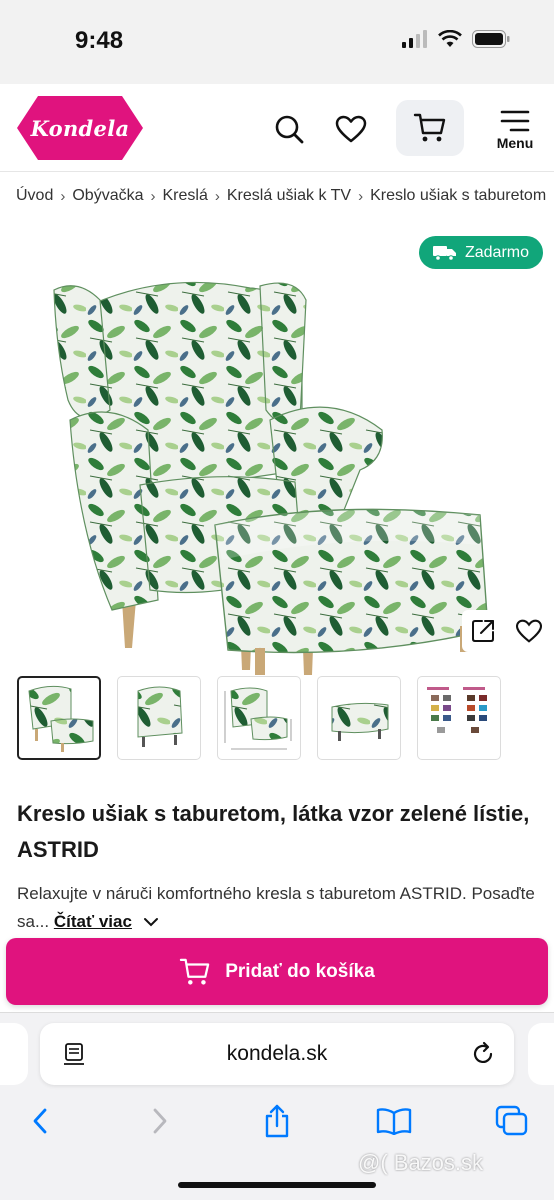 The height and width of the screenshot is (1200, 554). I want to click on book-icon, so click(394, 1121).